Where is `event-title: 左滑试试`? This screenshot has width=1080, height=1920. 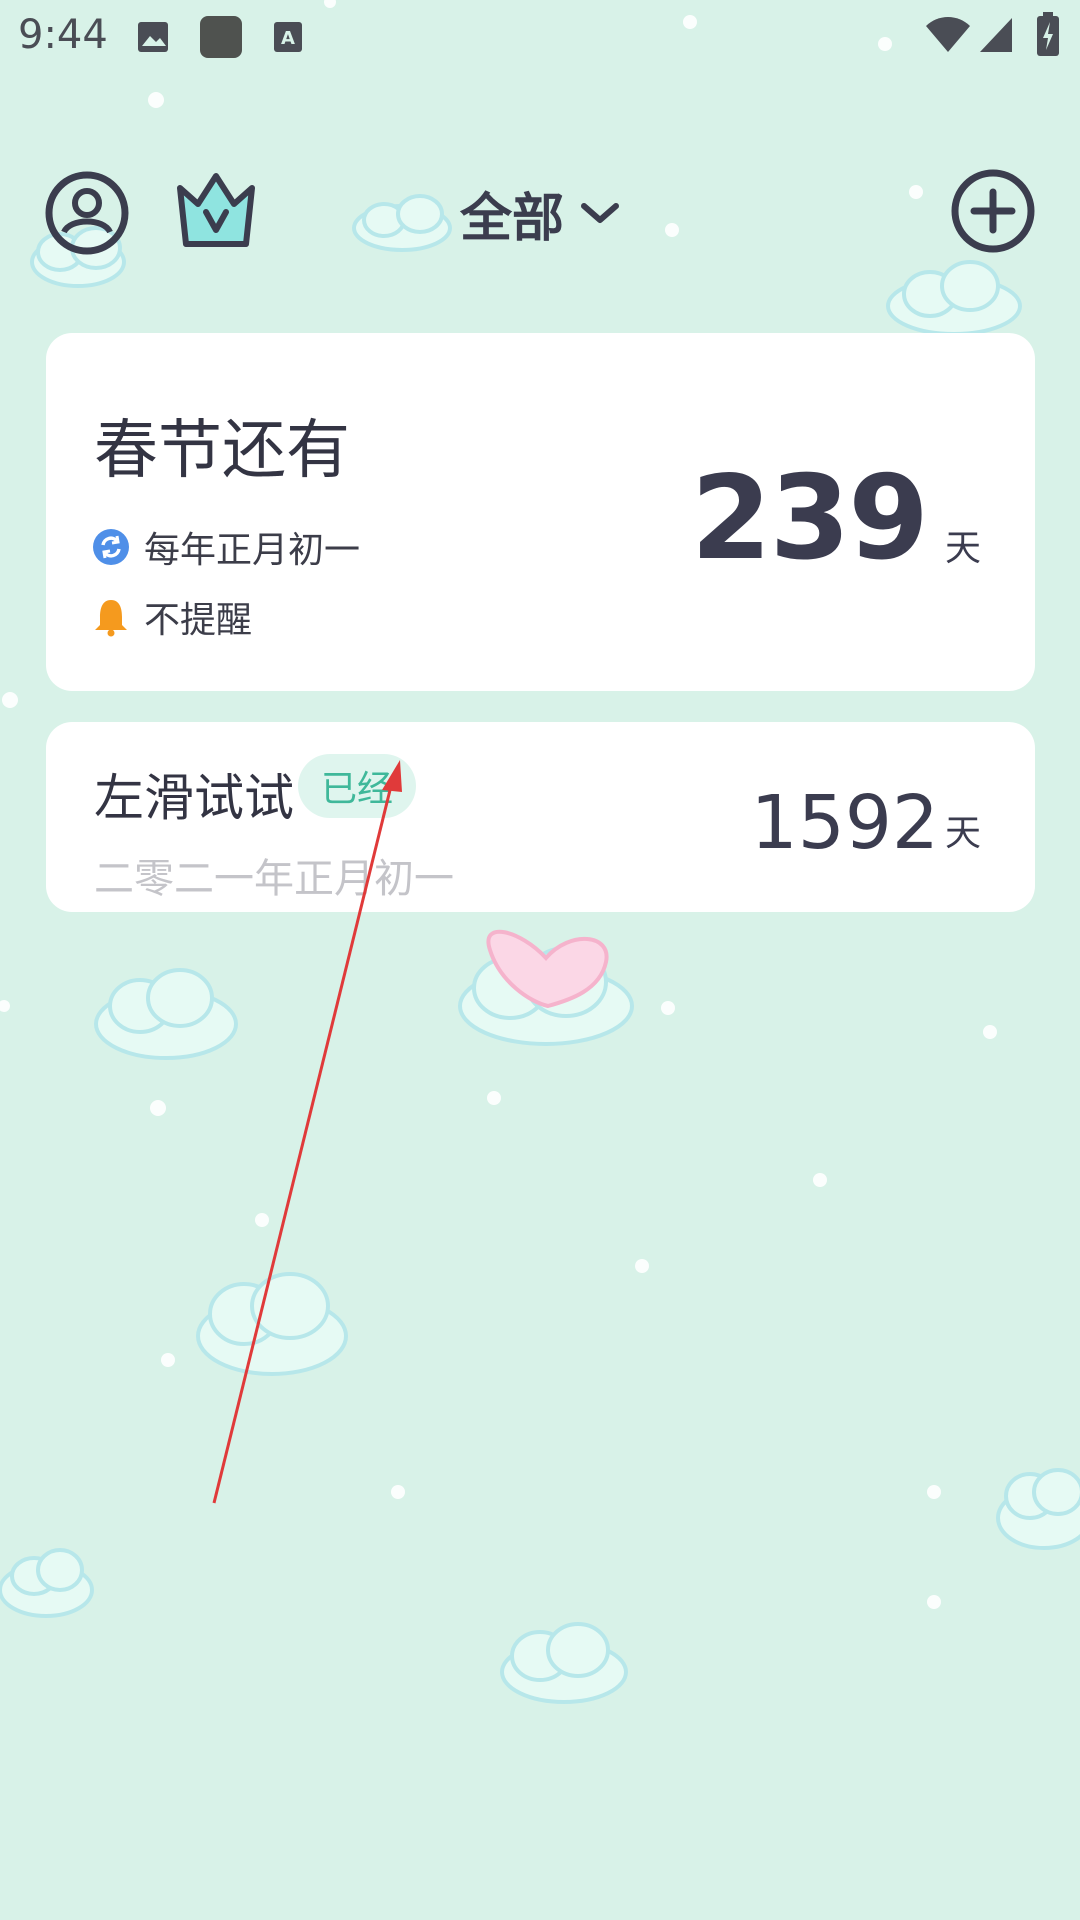
event-title: 左滑试试 is located at coordinates (194, 798).